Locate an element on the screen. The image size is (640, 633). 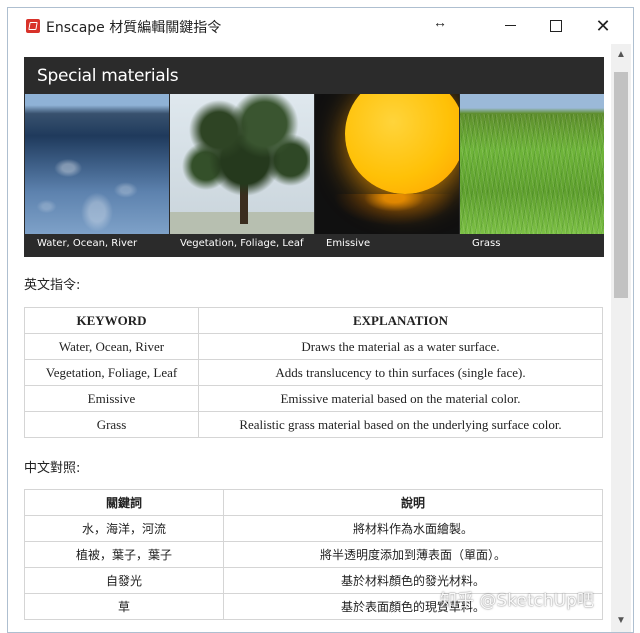
keyword-cell-zh: 水，海洋，河流 is located at coordinates (124, 528).